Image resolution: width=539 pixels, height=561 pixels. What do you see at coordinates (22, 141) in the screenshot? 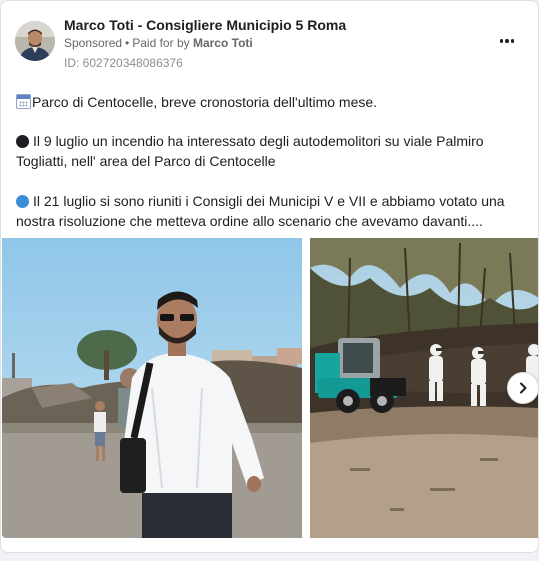
I see `black-circle-emoji-icon` at bounding box center [22, 141].